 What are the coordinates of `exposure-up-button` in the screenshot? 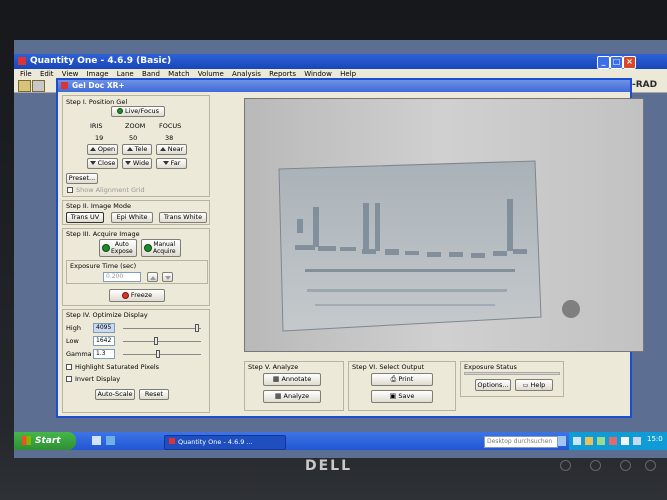 It's located at (152, 277).